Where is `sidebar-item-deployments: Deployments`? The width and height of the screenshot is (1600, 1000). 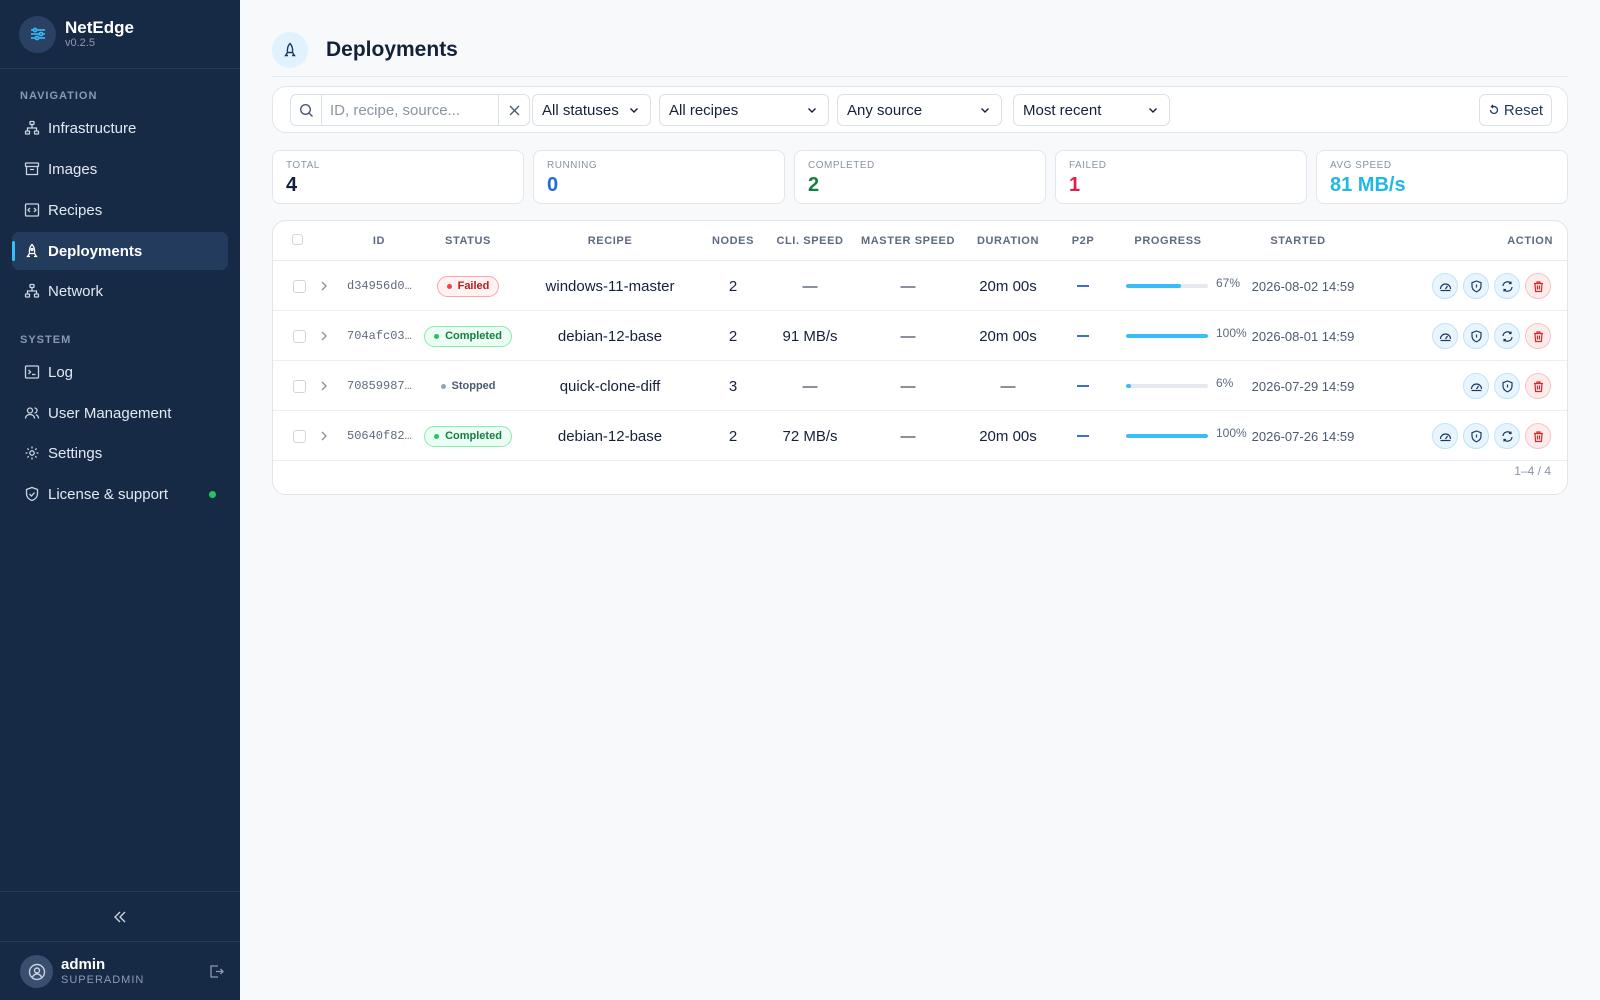
sidebar-item-deployments: Deployments is located at coordinates (120, 251).